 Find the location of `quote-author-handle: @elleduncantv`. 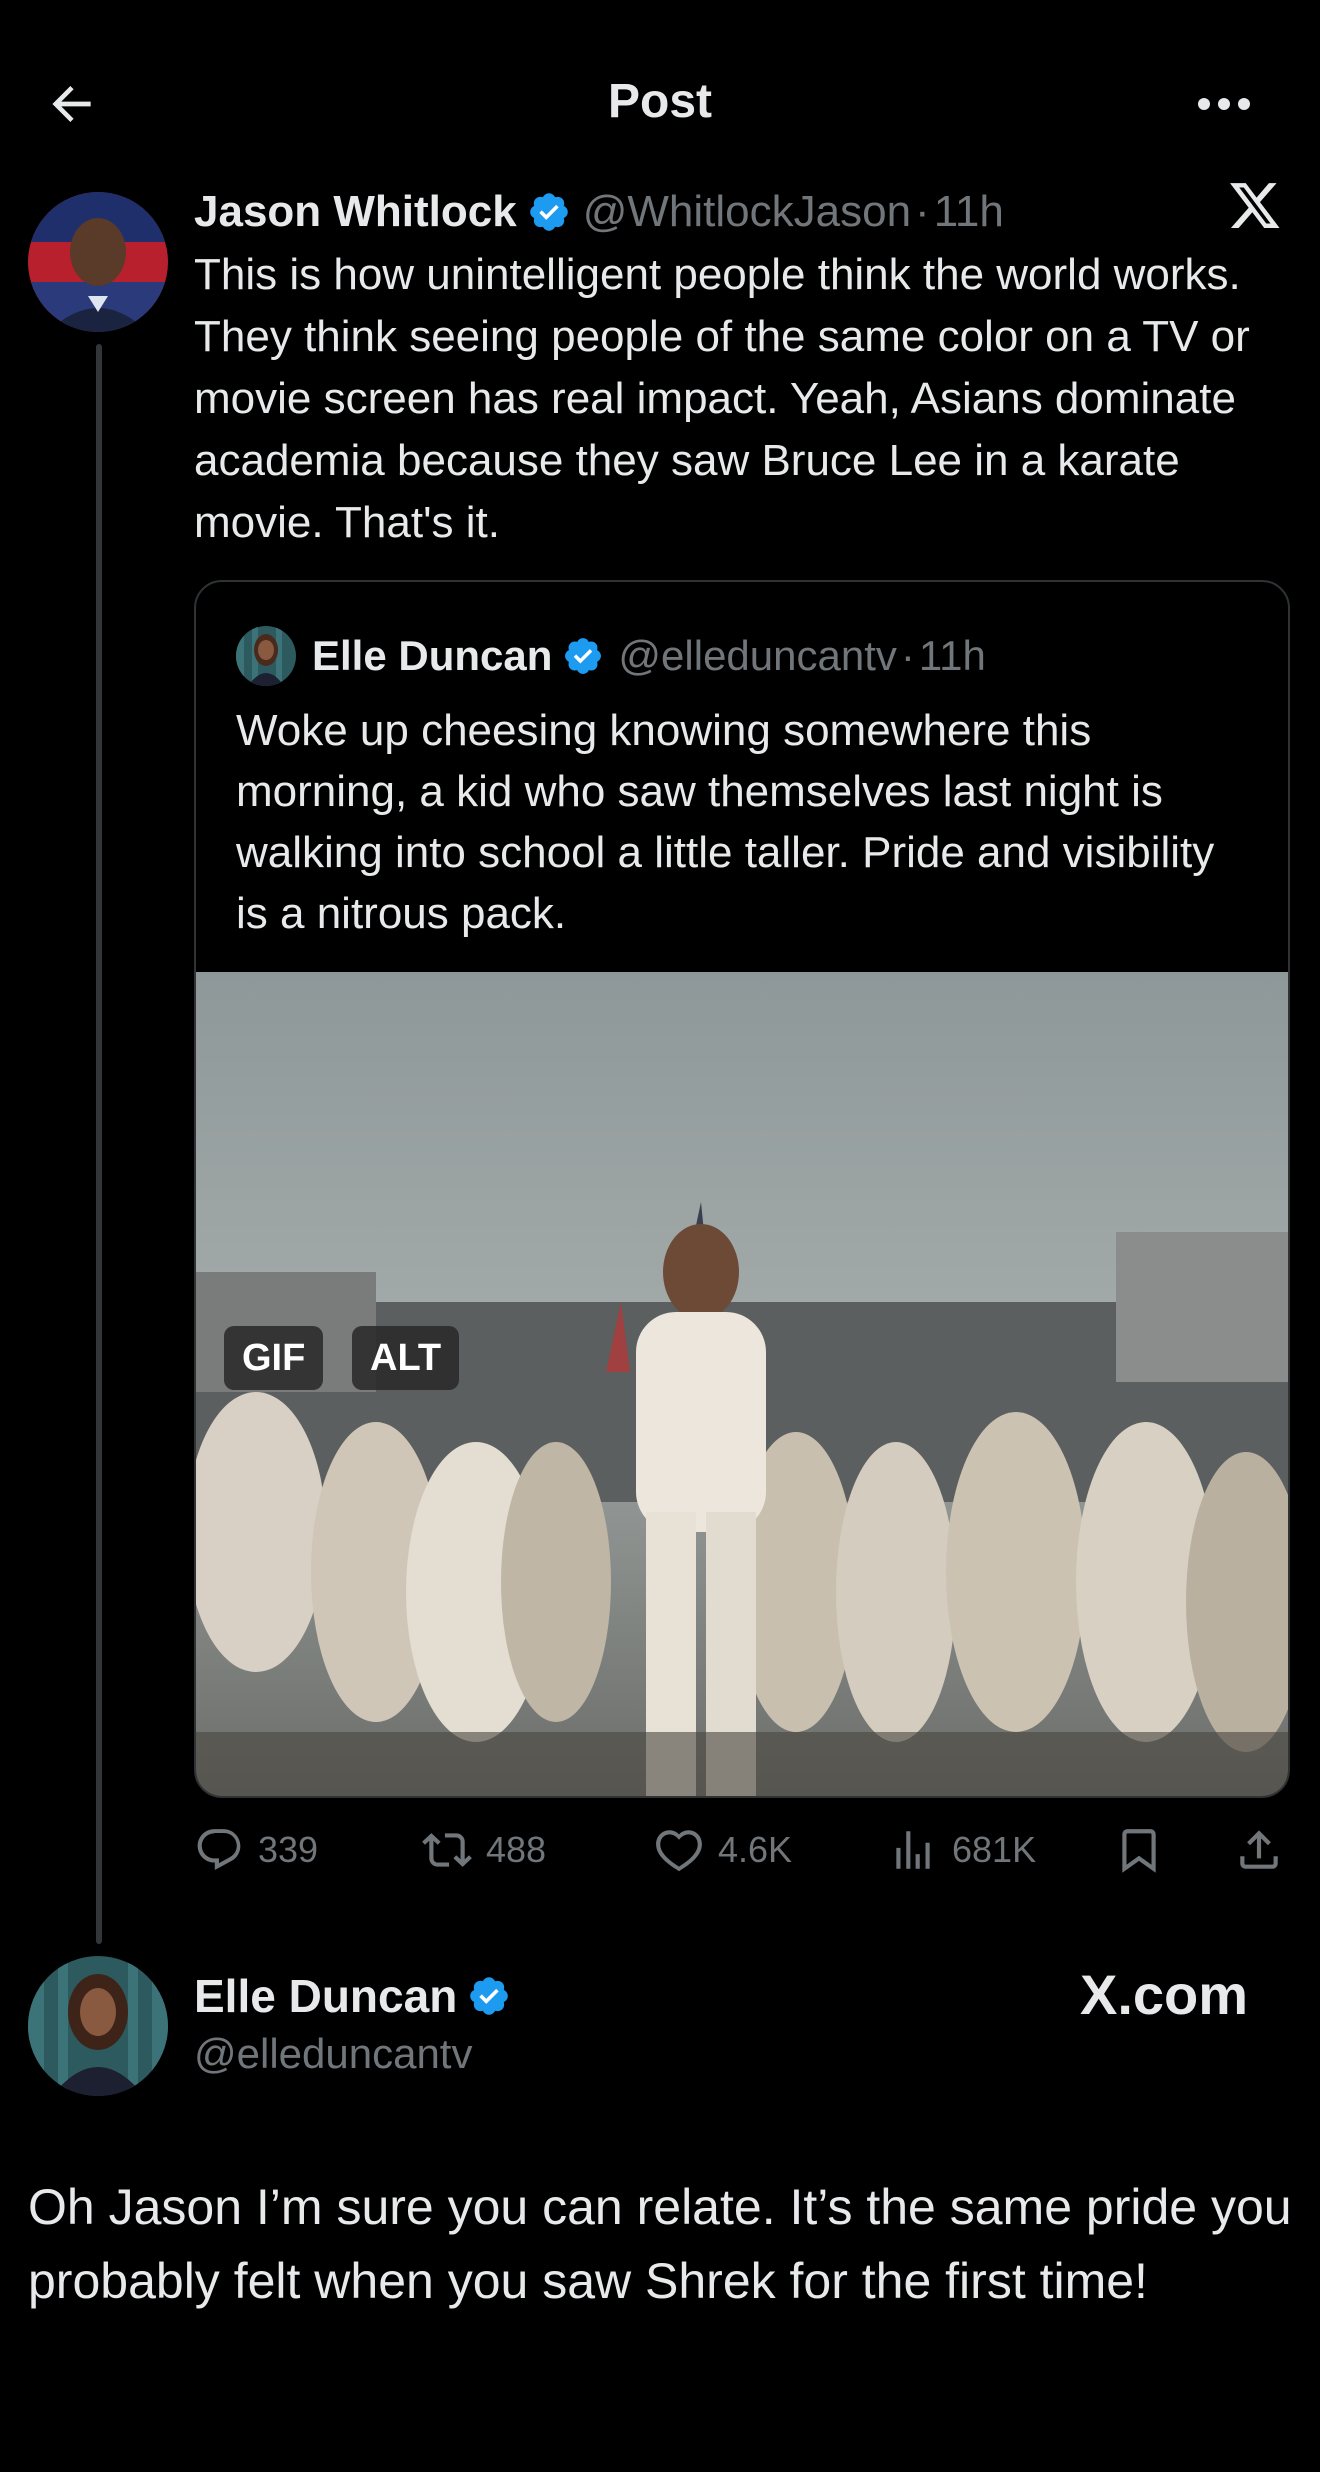

quote-author-handle: @elleduncantv is located at coordinates (757, 656).